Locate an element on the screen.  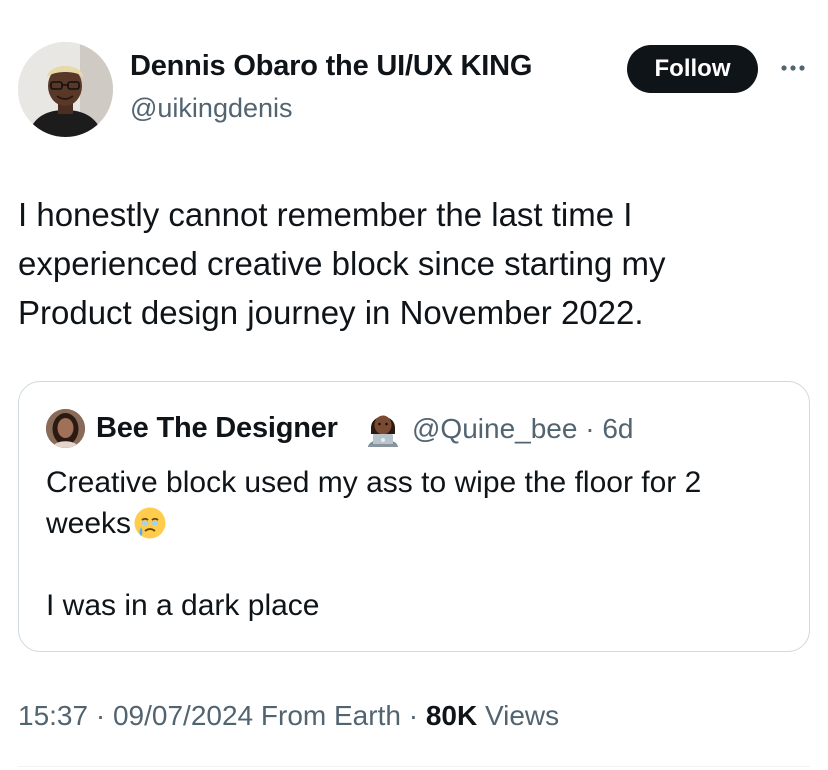
follow-button: Follow is located at coordinates (692, 69).